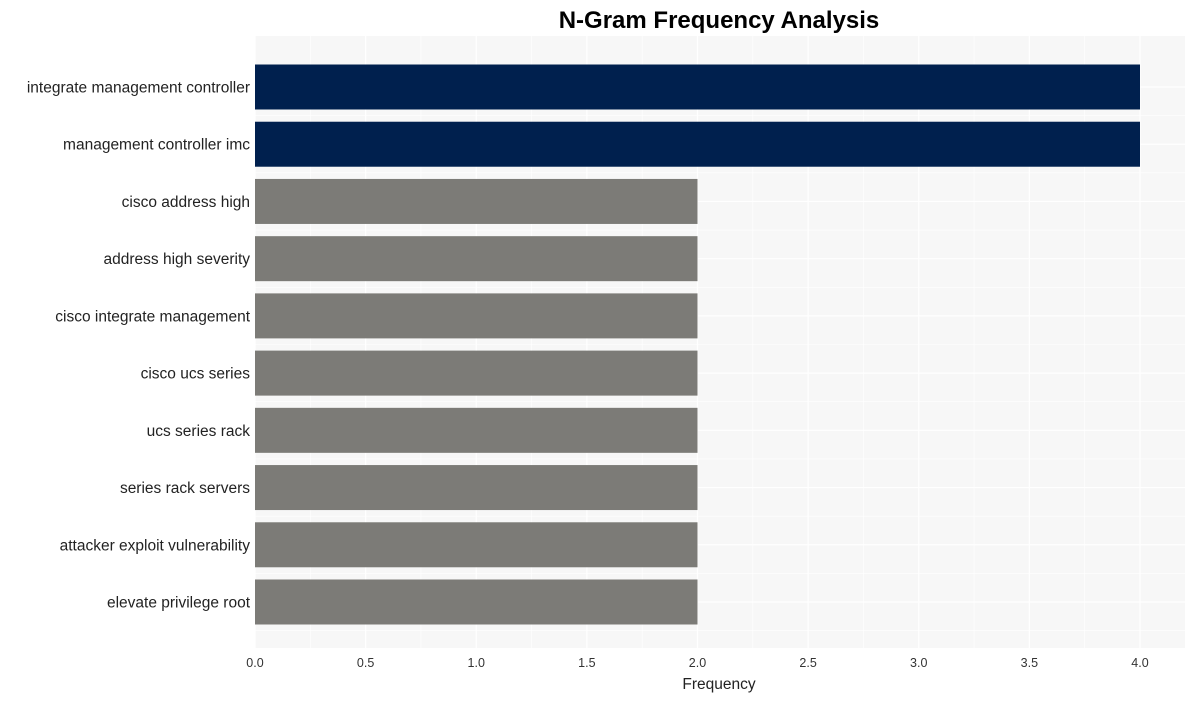 The image size is (1194, 701). What do you see at coordinates (476, 545) in the screenshot?
I see `bar-attacker-exploit-vulnerability` at bounding box center [476, 545].